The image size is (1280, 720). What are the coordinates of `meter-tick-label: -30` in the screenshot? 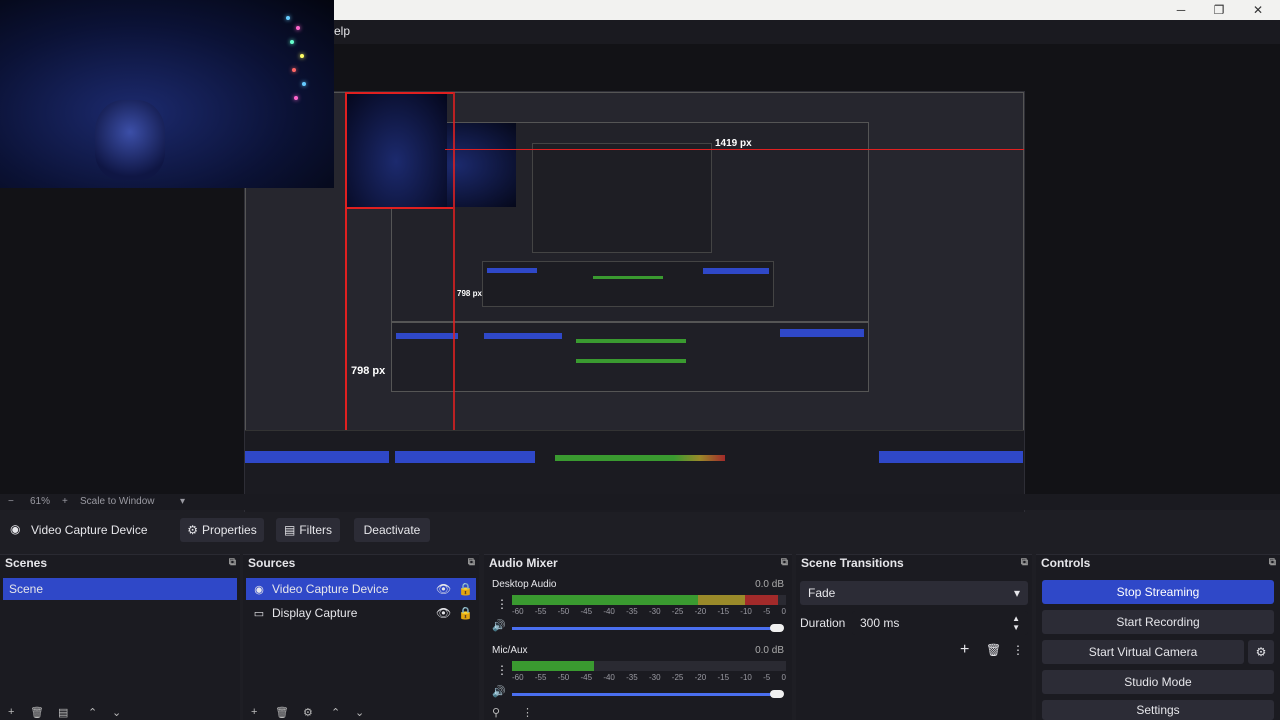 It's located at (654, 677).